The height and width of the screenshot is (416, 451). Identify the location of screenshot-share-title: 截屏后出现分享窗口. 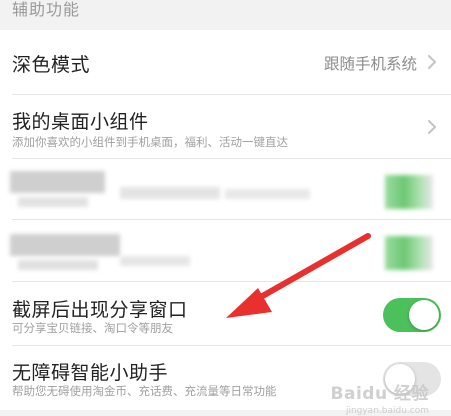
(100, 310).